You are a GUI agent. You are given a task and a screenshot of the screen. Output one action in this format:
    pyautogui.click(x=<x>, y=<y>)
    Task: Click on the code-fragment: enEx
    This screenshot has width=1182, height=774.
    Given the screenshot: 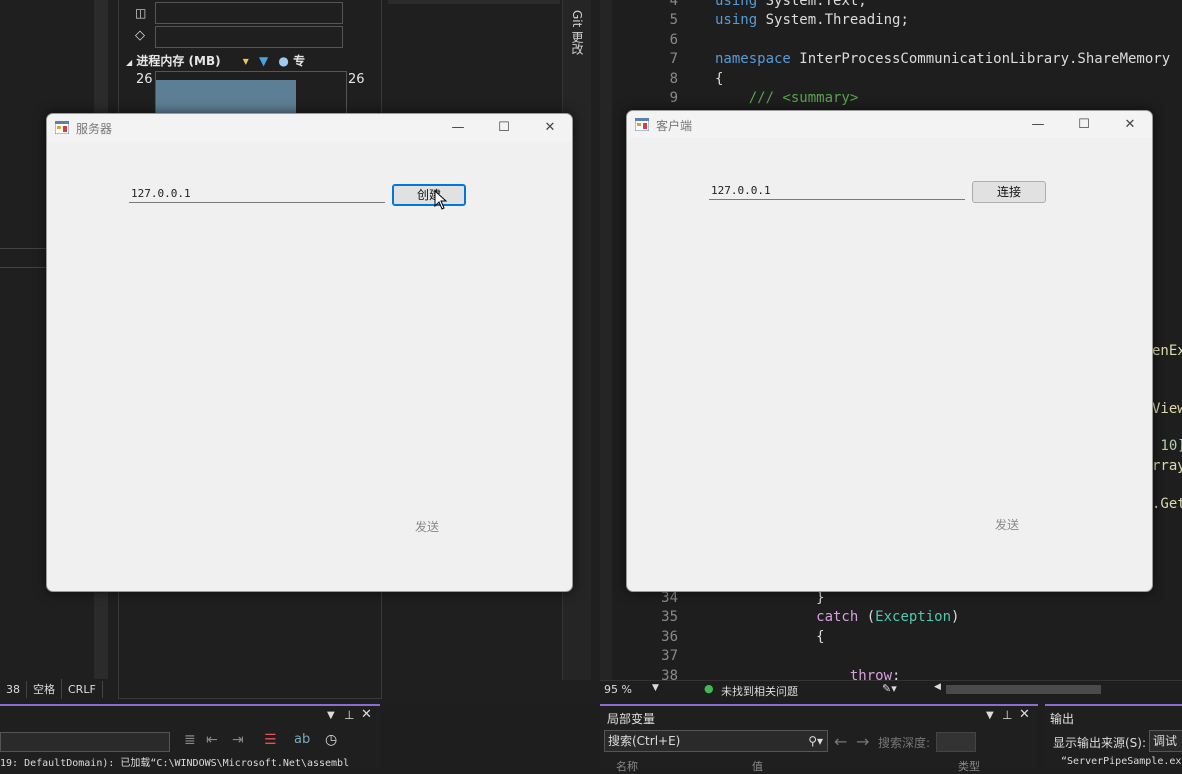 What is the action you would take?
    pyautogui.click(x=1167, y=351)
    